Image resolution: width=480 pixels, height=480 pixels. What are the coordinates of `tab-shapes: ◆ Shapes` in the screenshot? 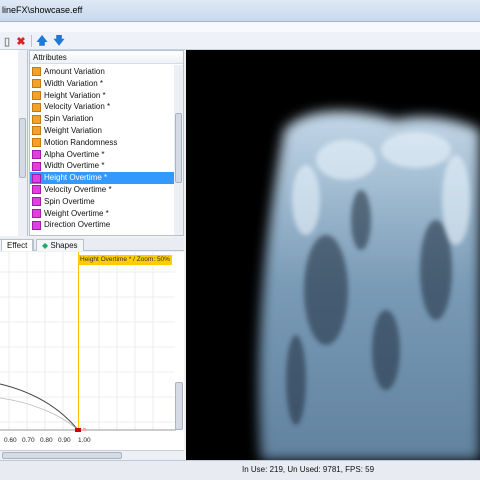 It's located at (60, 245).